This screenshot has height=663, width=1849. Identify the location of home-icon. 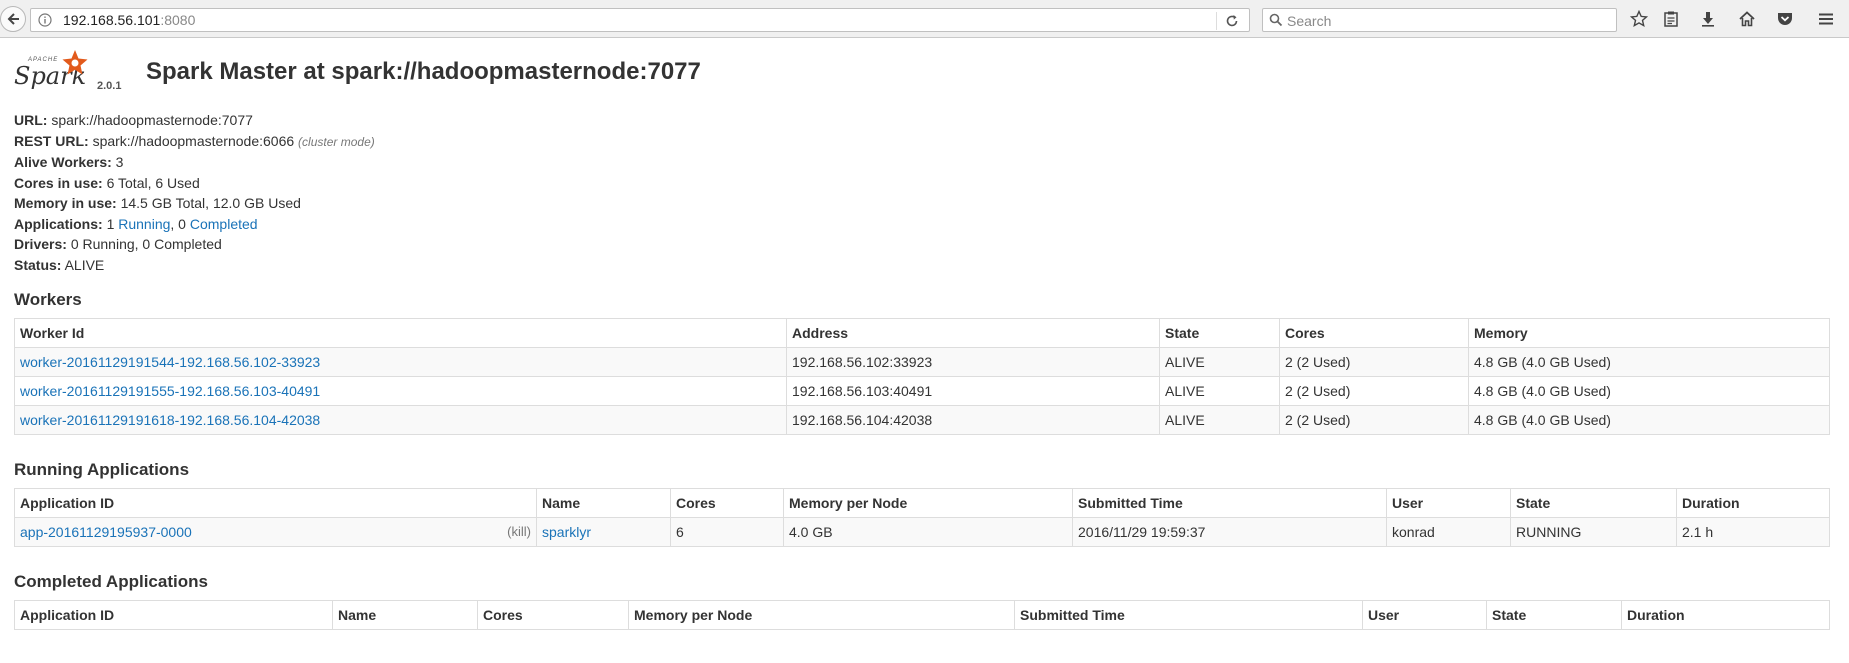
(1747, 19).